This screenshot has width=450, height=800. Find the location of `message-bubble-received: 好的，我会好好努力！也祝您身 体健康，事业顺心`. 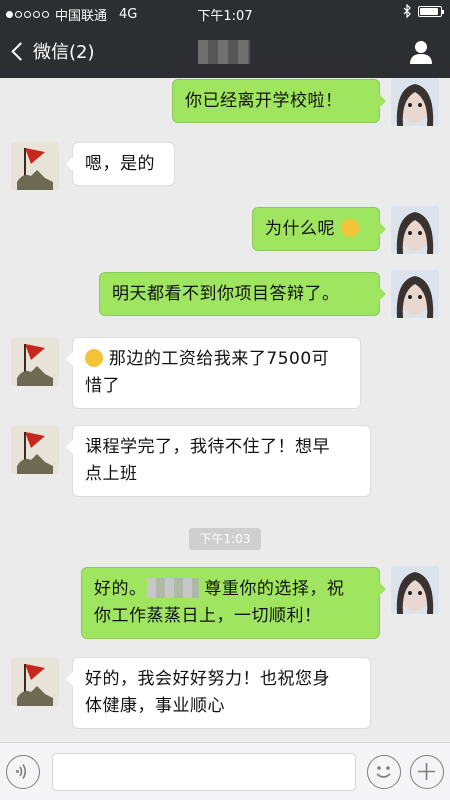

message-bubble-received: 好的，我会好好努力！也祝您身 体健康，事业顺心 is located at coordinates (218, 693).